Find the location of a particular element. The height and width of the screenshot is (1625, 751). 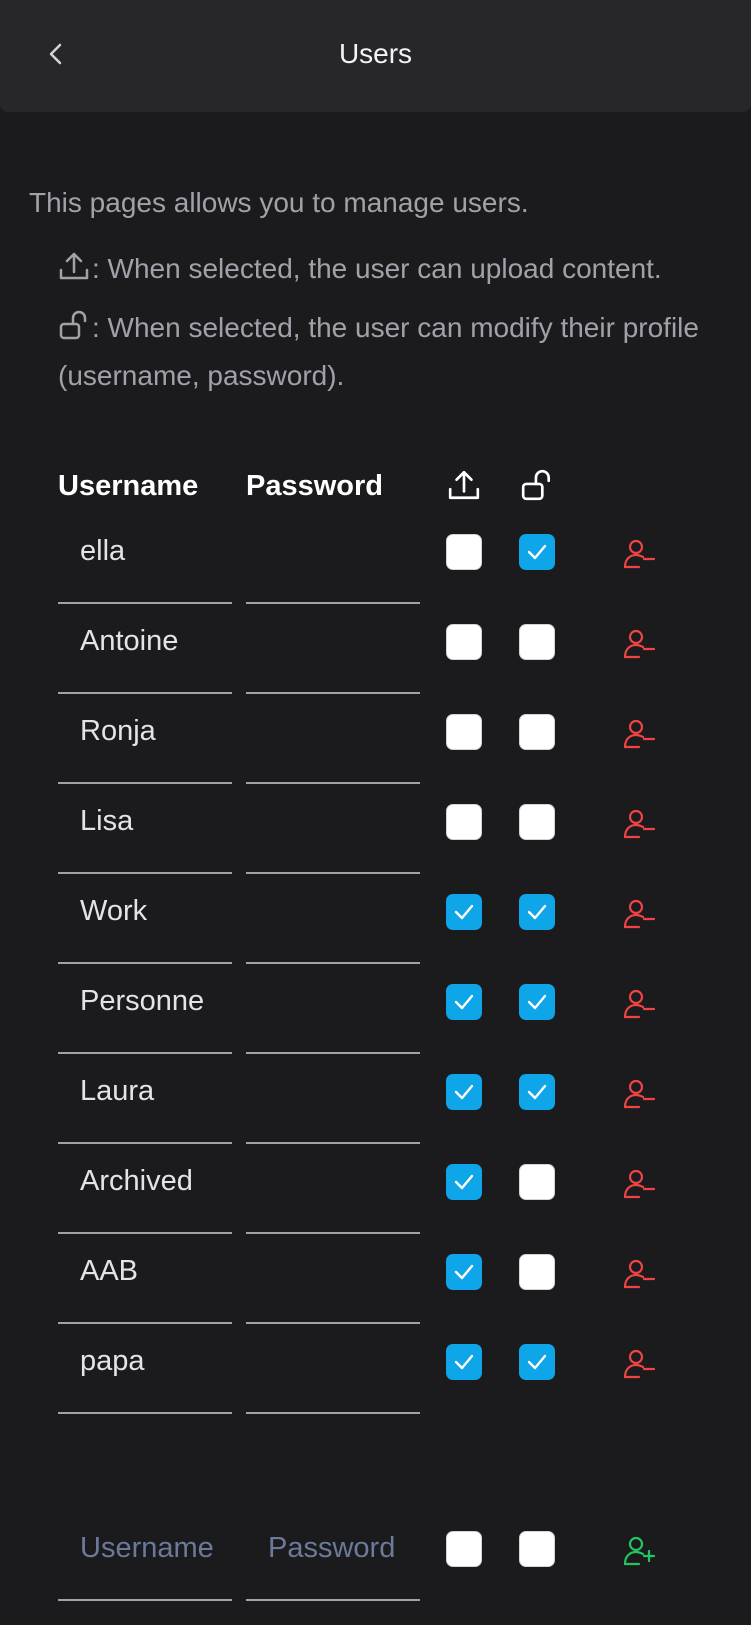

intro-text: This pages allows you to manage users. is located at coordinates (279, 202).